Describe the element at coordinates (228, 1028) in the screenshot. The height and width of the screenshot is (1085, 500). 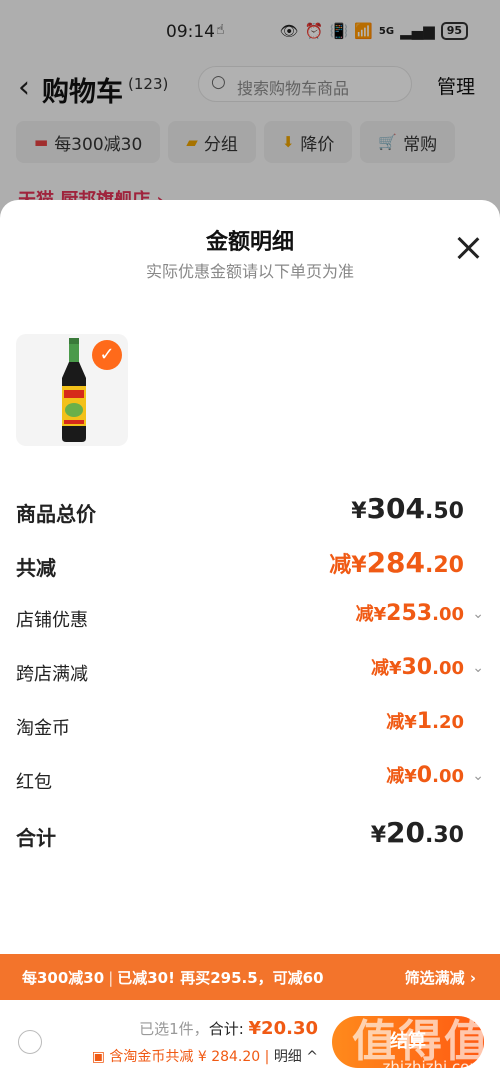
I see `selection-summary: 已选1件，合计: ¥20.30` at that location.